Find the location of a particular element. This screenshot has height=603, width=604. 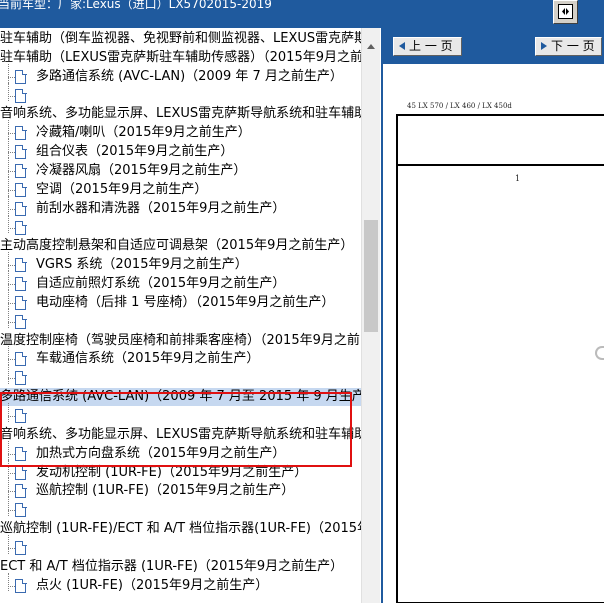

tree-item-document: 车载通信系统（2015年9月之前生产） is located at coordinates (147, 359).